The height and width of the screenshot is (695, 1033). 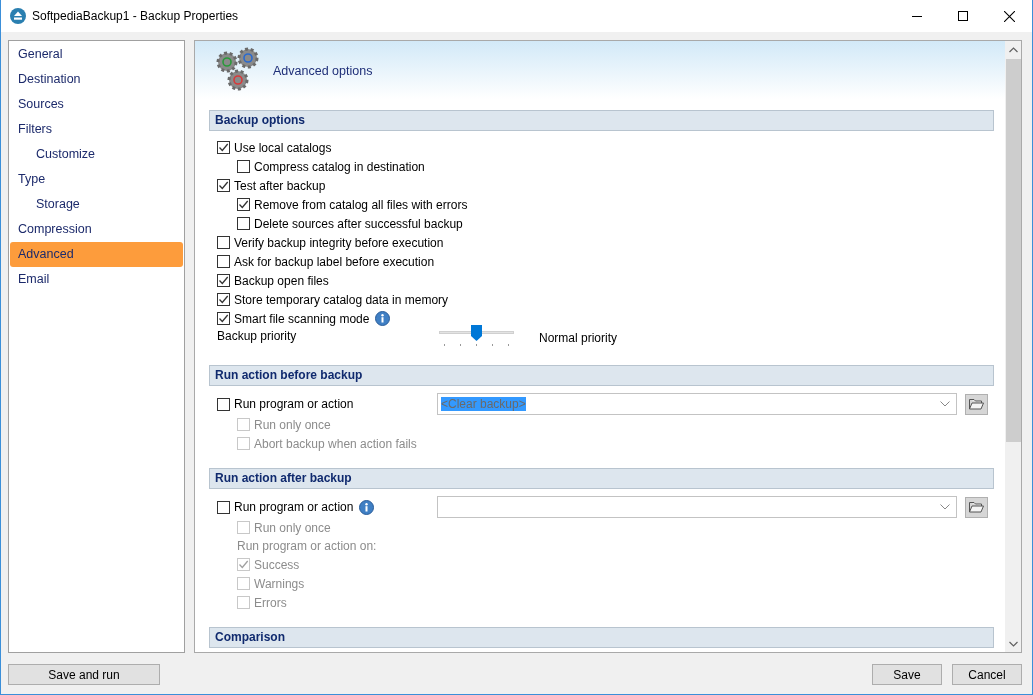 I want to click on sidebar-item: Filters, so click(x=96, y=129).